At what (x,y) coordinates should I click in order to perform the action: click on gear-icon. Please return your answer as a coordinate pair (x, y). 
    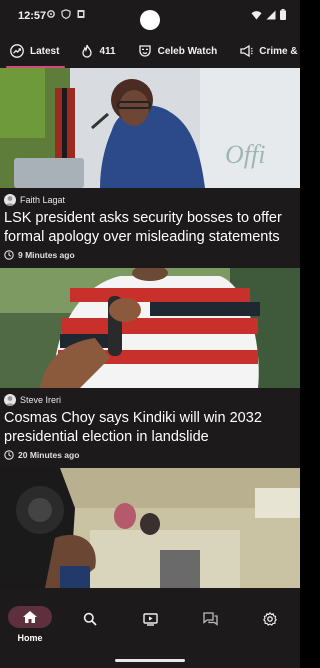
    Looking at the image, I should click on (51, 14).